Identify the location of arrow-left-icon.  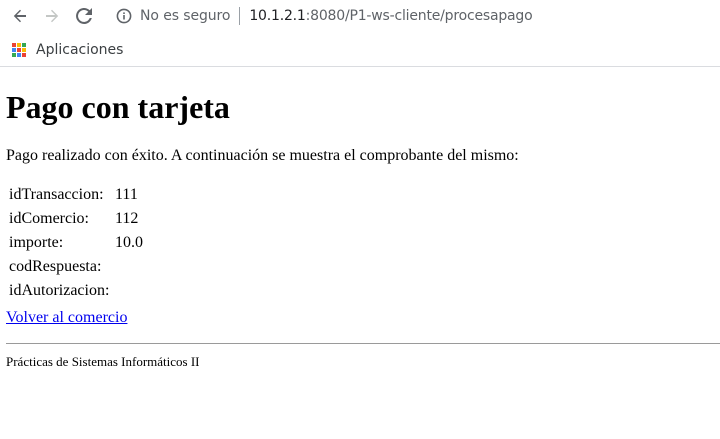
(19, 16).